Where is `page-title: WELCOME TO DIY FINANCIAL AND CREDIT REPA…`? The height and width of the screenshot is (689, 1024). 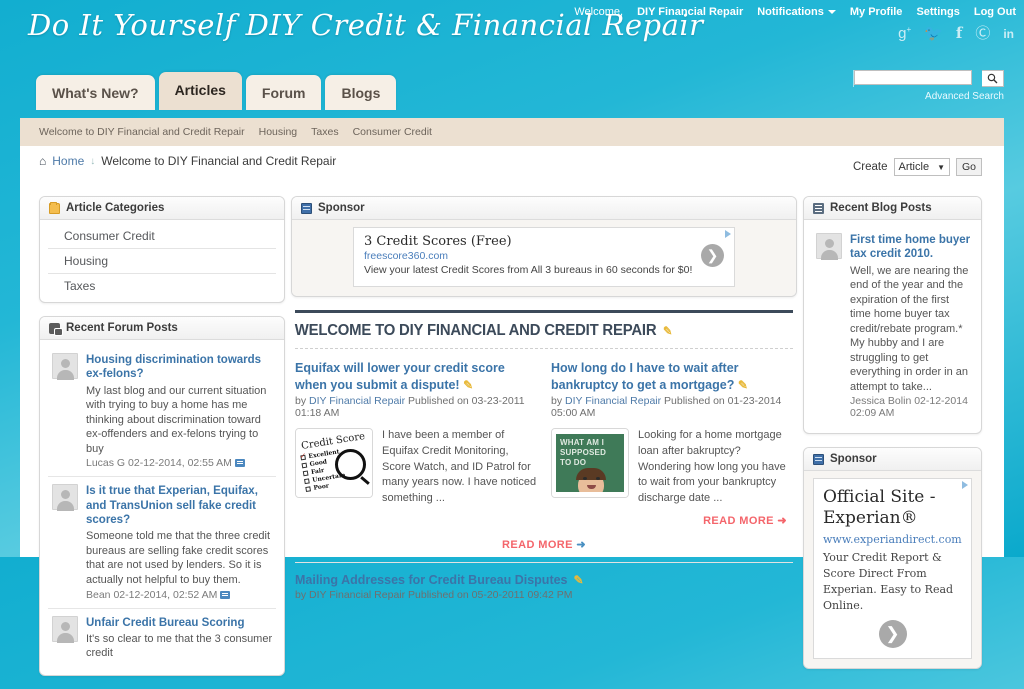 page-title: WELCOME TO DIY FINANCIAL AND CREDIT REPA… is located at coordinates (526, 330).